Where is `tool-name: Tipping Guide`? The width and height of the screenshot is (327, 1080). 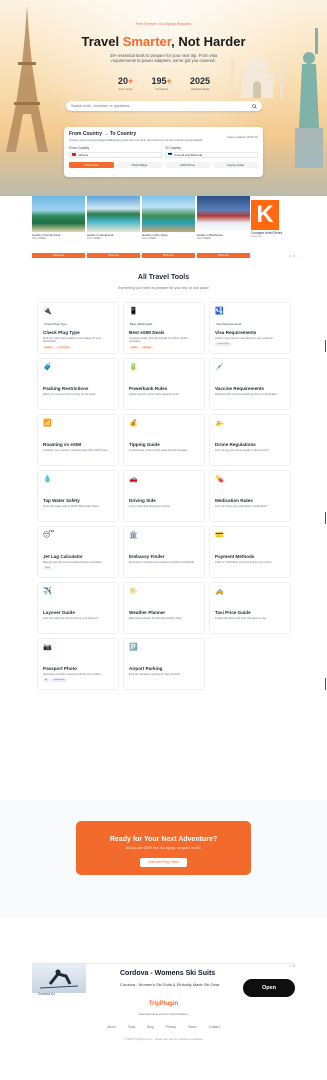 tool-name: Tipping Guide is located at coordinates (144, 444).